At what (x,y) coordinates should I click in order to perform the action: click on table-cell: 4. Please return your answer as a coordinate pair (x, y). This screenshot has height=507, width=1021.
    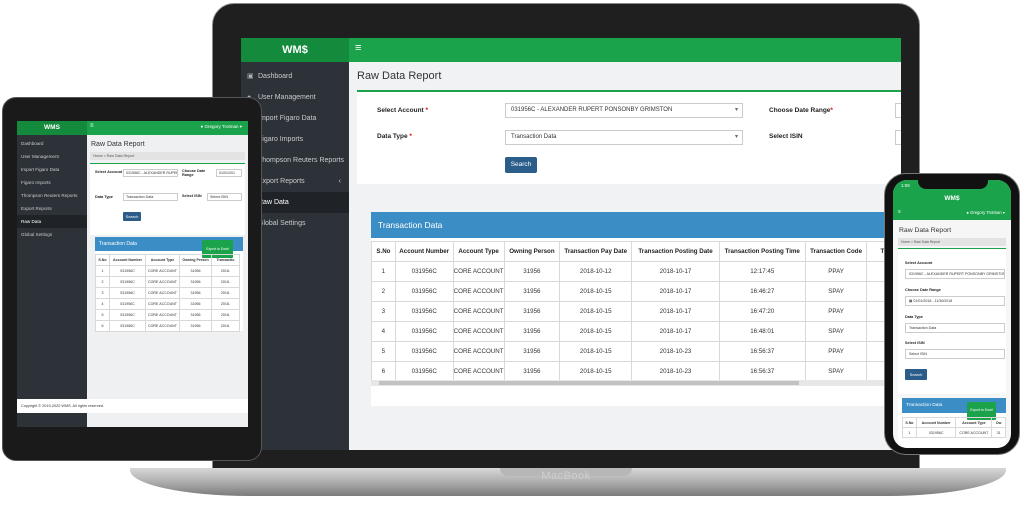
    Looking at the image, I should click on (102, 304).